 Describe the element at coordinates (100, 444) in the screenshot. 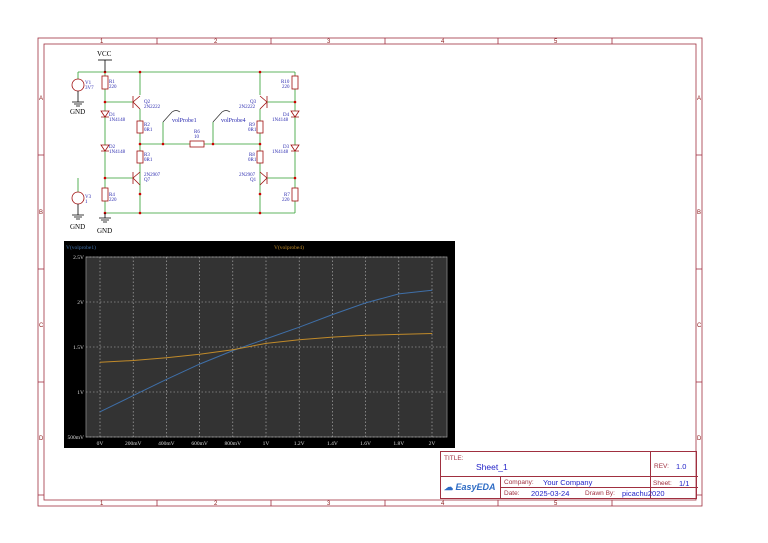

I see `x-tick-label: 0V` at that location.